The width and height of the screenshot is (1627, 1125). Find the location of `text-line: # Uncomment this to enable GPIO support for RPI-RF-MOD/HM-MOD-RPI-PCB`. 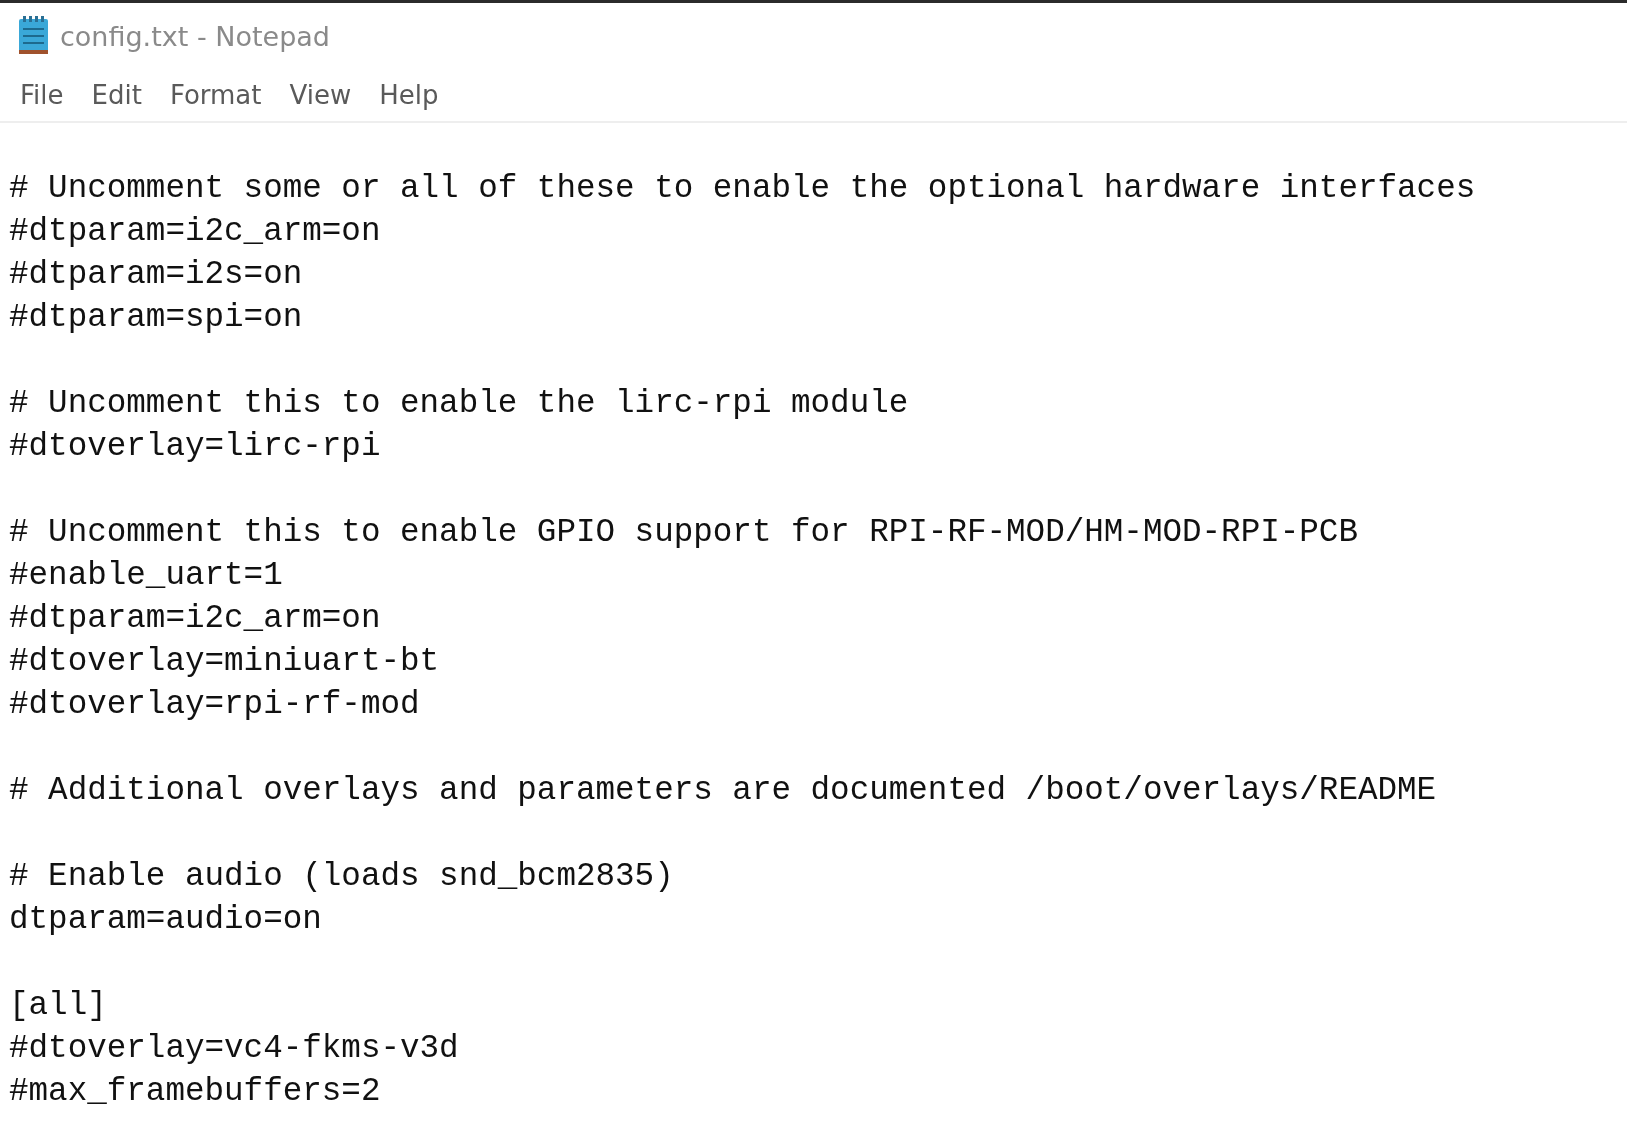

text-line: # Uncomment this to enable GPIO support for RPI-RF-MOD/HM-MOD-RPI-PCB is located at coordinates (684, 533).